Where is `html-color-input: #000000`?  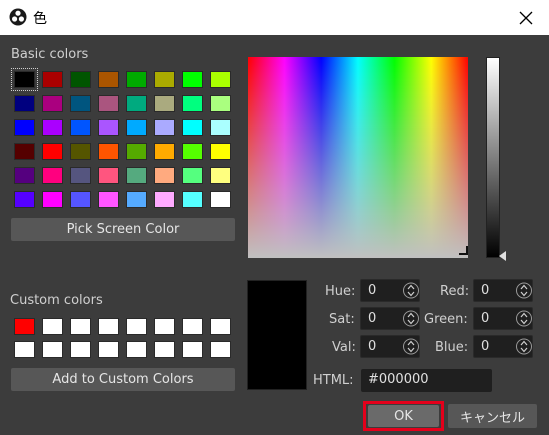
html-color-input: #000000 is located at coordinates (426, 380).